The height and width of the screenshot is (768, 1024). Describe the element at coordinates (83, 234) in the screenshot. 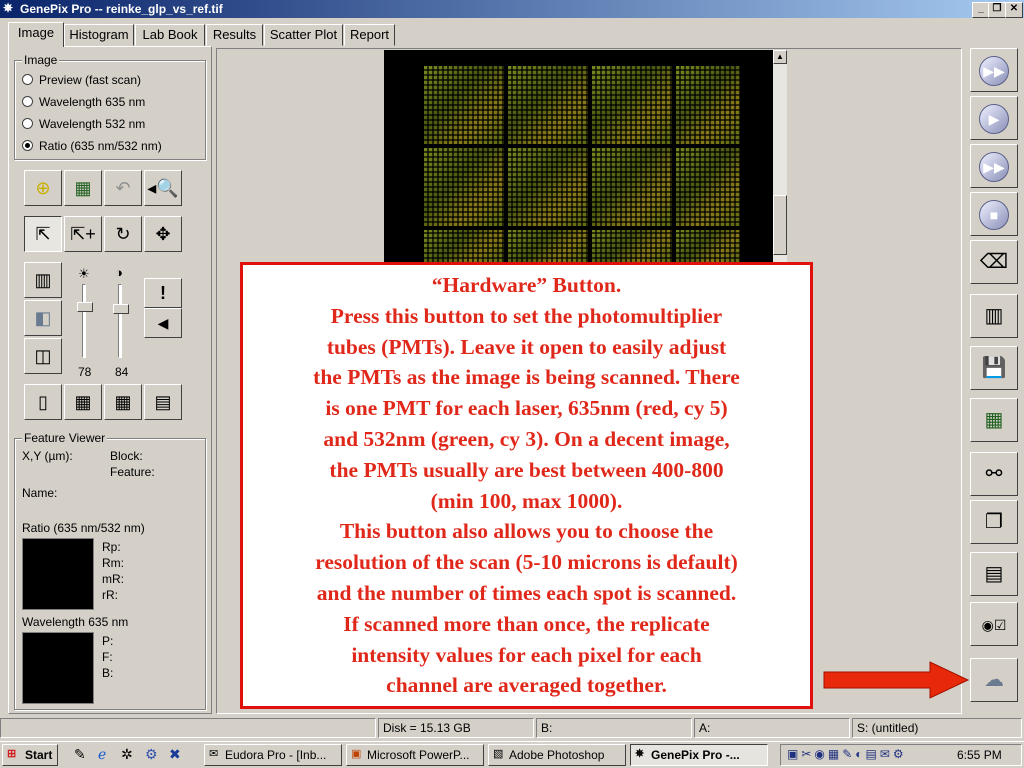

I see `add-feature-button: ⇱+` at that location.